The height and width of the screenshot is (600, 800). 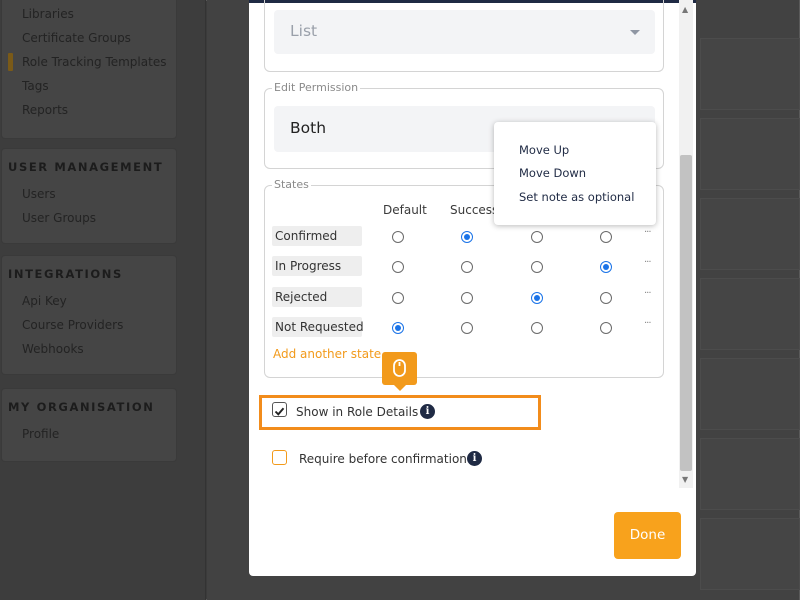 What do you see at coordinates (304, 31) in the screenshot?
I see `type-select-value: List` at bounding box center [304, 31].